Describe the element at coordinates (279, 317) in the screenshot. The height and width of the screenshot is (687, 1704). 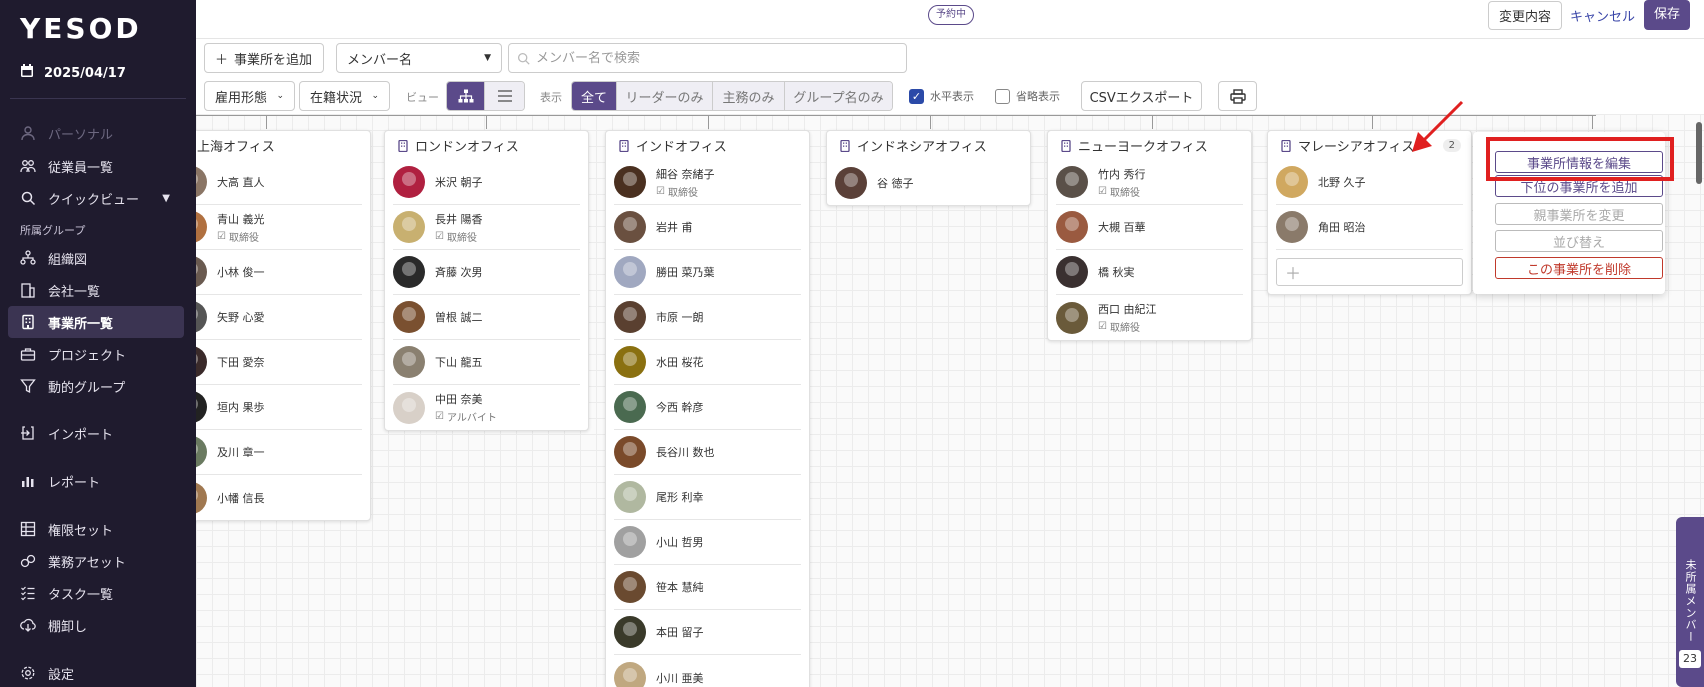
I see `member-row: 矢野 心愛` at that location.